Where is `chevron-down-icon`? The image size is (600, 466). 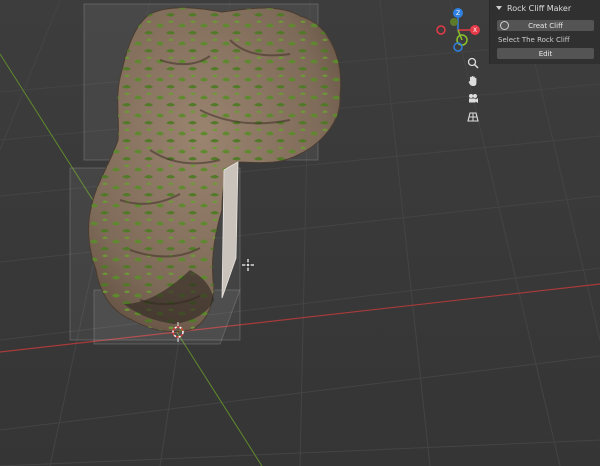
chevron-down-icon is located at coordinates (499, 8).